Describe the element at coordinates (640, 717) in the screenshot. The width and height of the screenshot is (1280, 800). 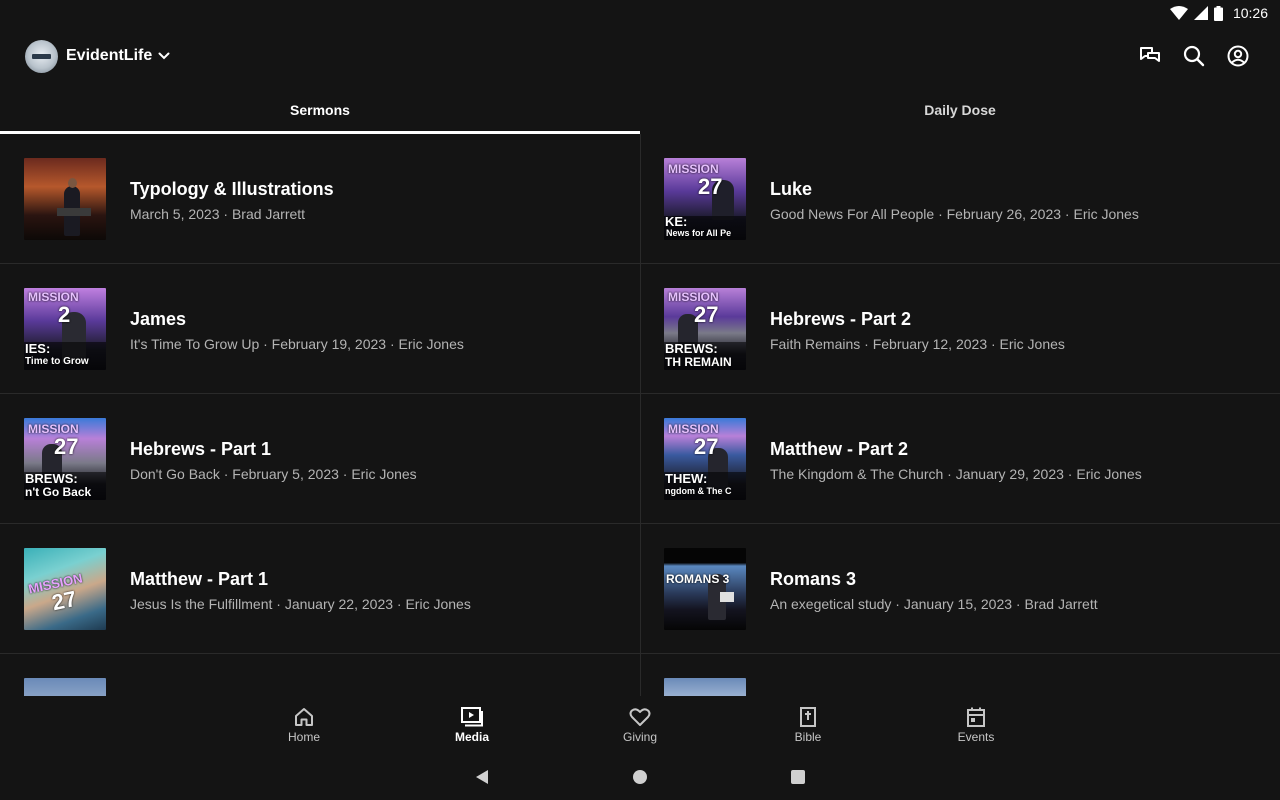
I see `heart-icon` at that location.